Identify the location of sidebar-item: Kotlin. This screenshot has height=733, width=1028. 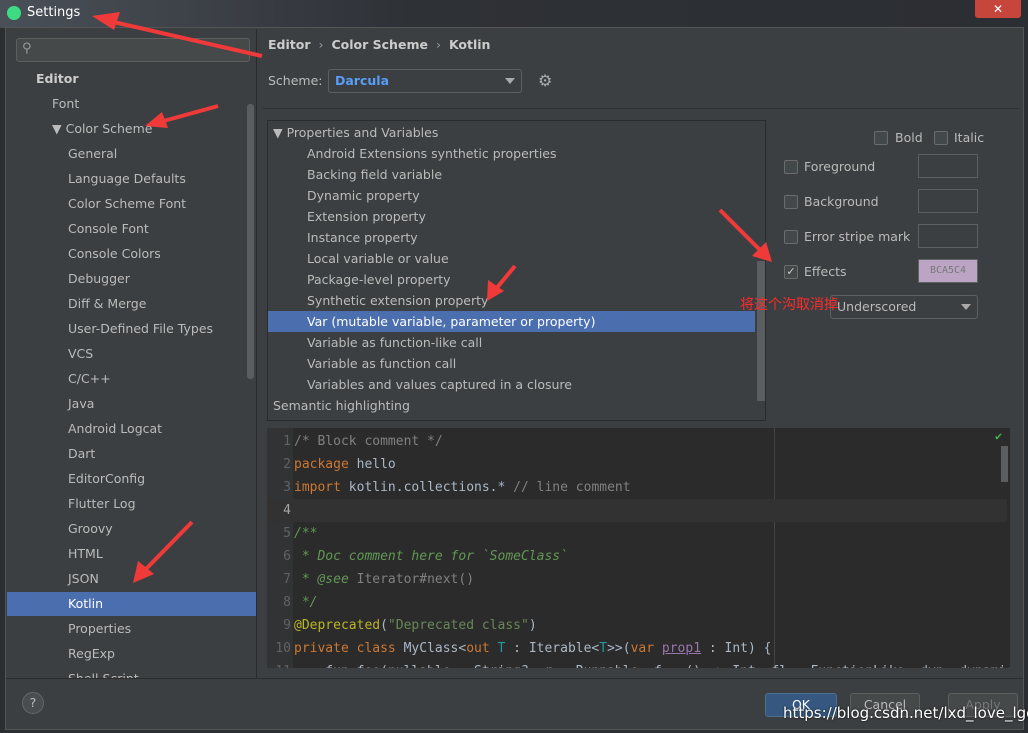
(131, 604).